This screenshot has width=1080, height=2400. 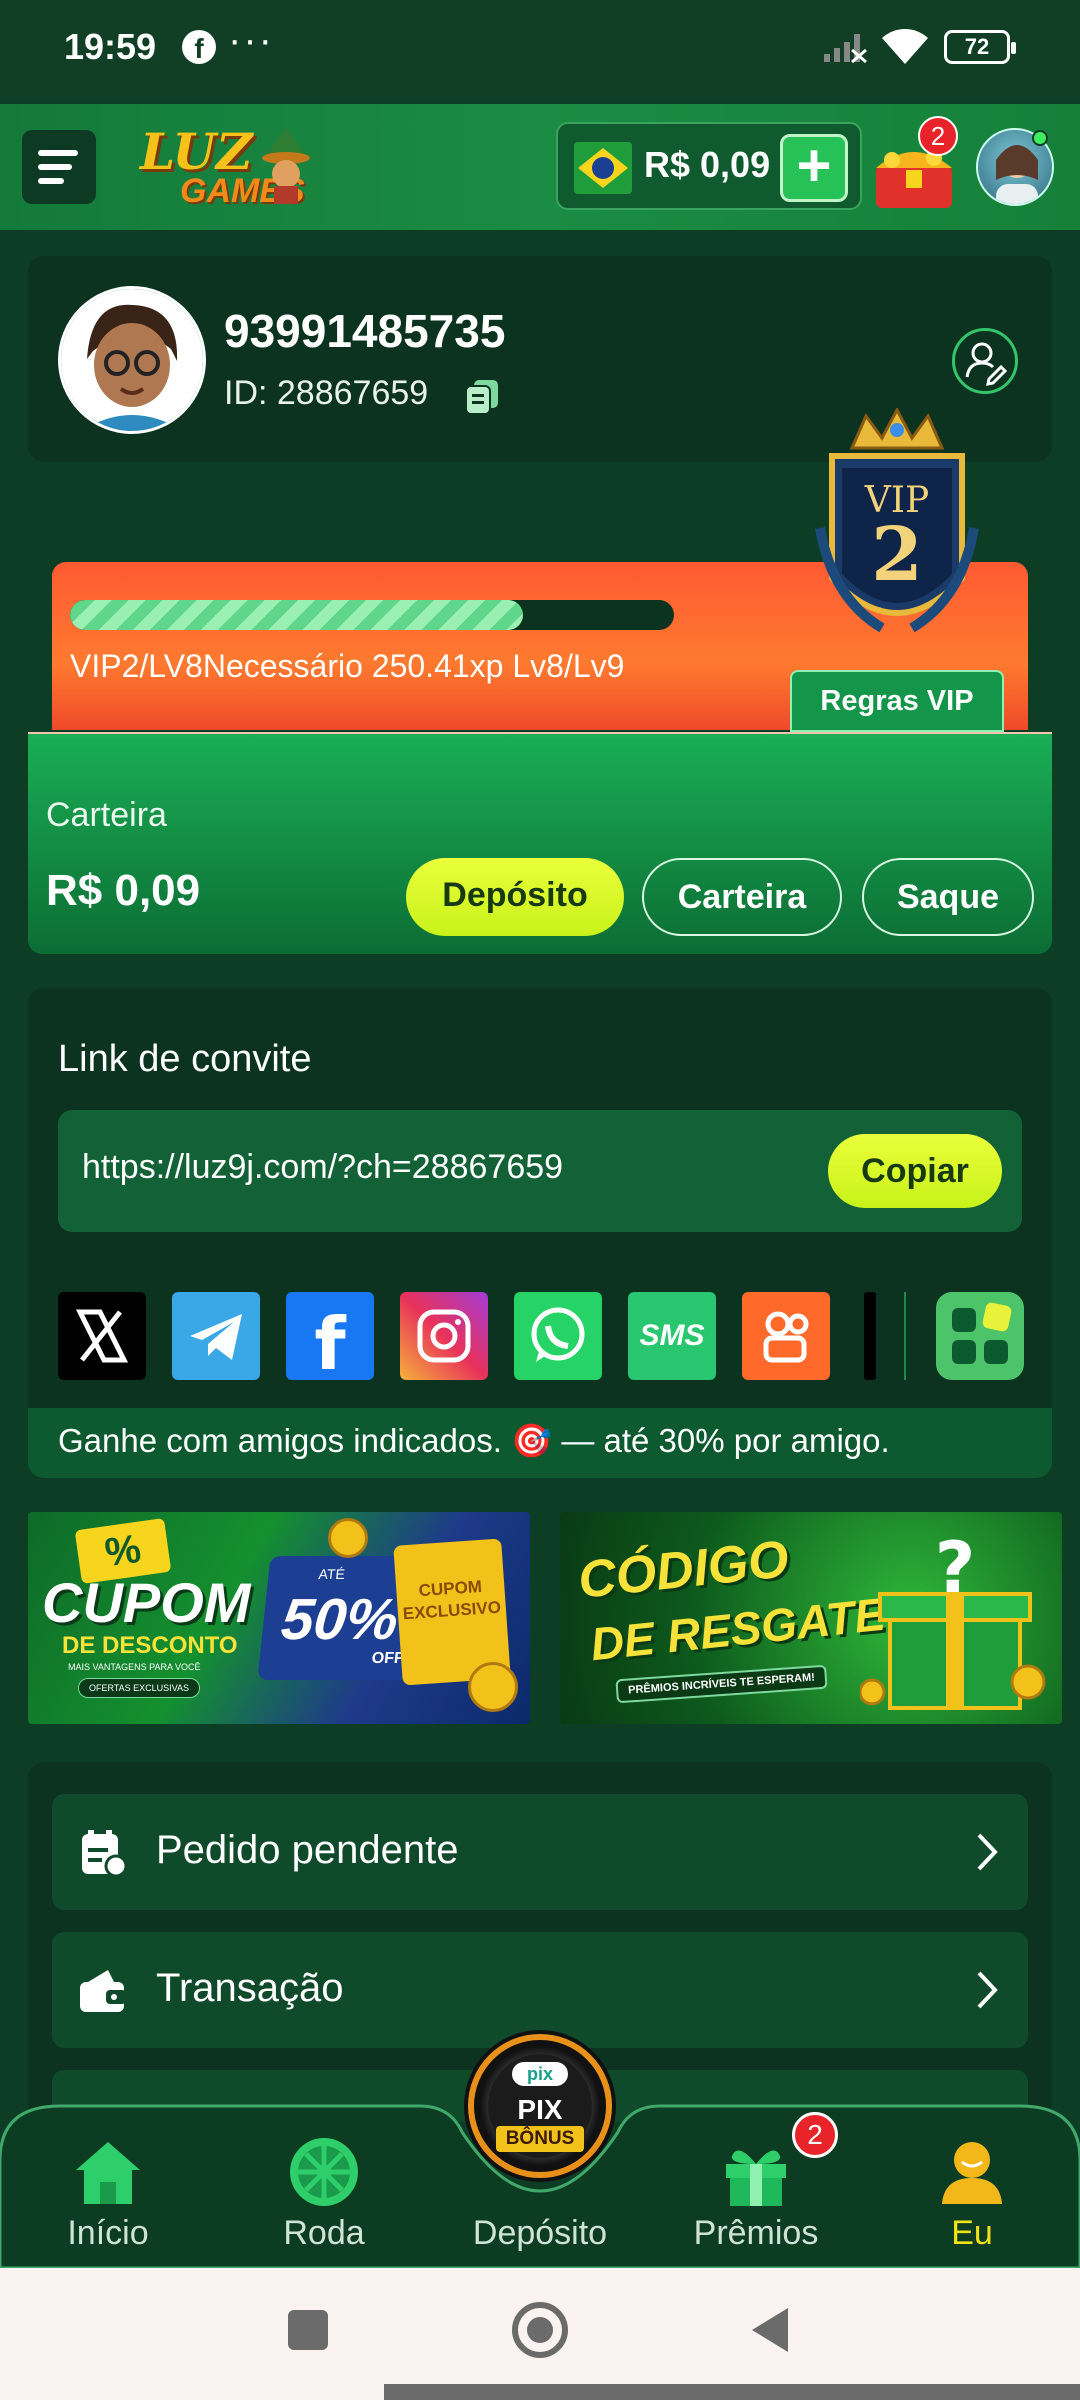 I want to click on copy-link-button: Copiar, so click(x=915, y=1171).